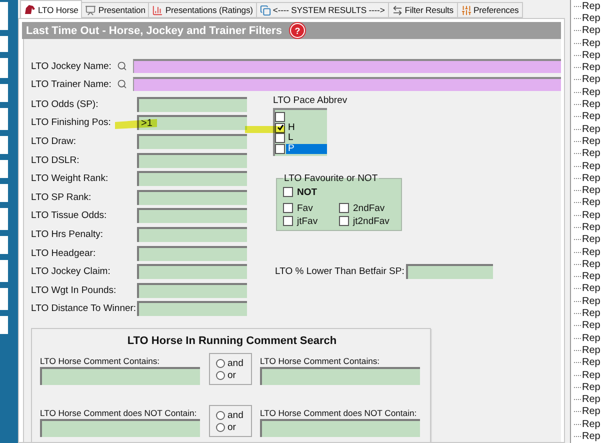 The width and height of the screenshot is (602, 443). I want to click on list-item: L, so click(306, 138).